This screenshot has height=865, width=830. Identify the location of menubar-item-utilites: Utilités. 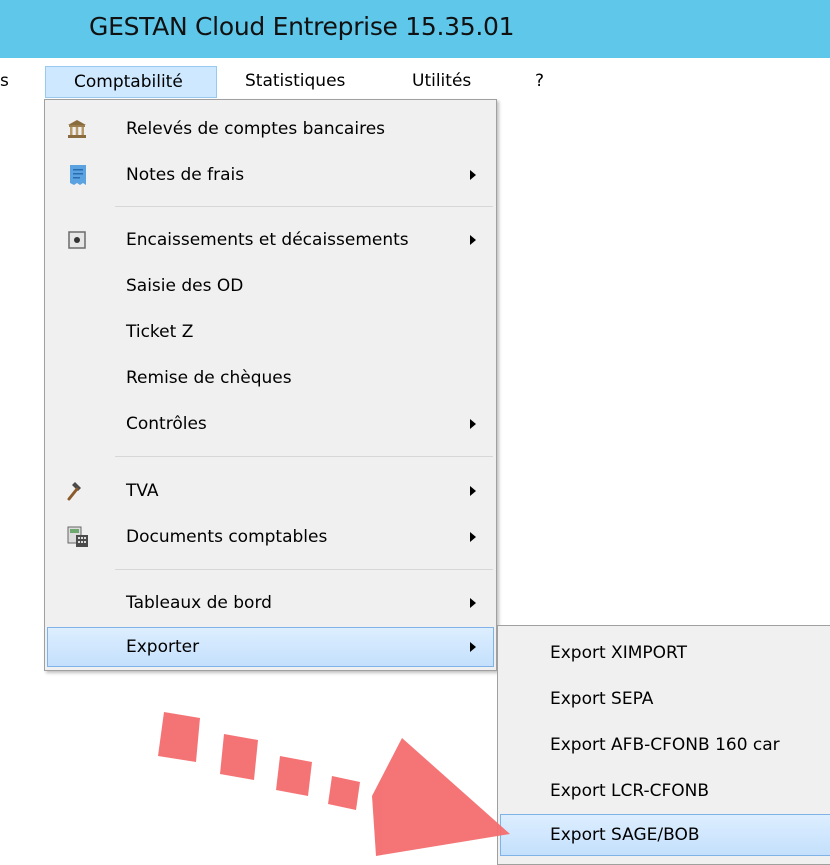
(452, 82).